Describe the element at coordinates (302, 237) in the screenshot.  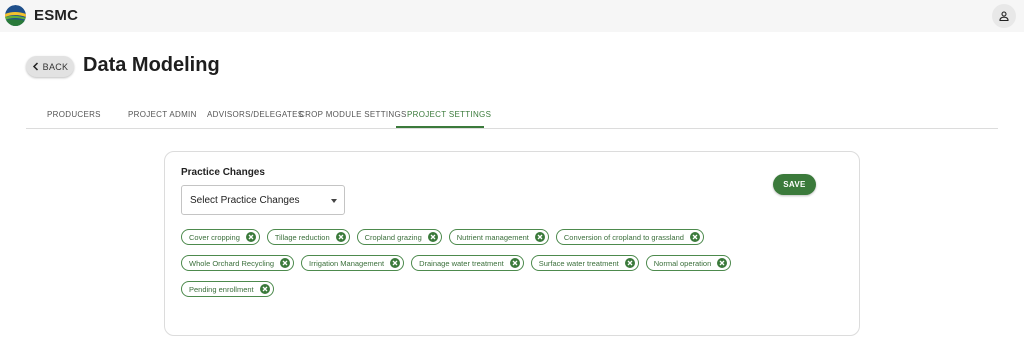
I see `chip-label: Tillage reduction` at that location.